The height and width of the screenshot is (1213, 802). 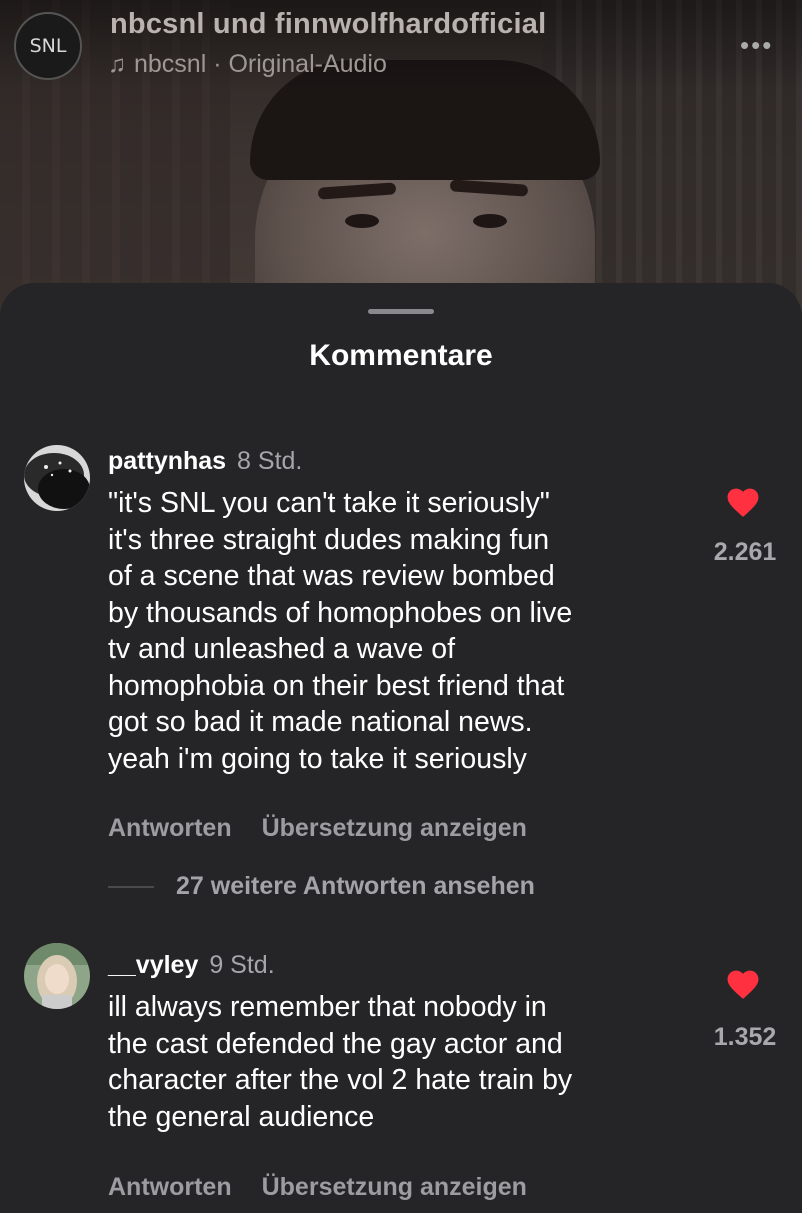 I want to click on audio-row: ♫ nbcsnl · Original-Audio, so click(x=247, y=64).